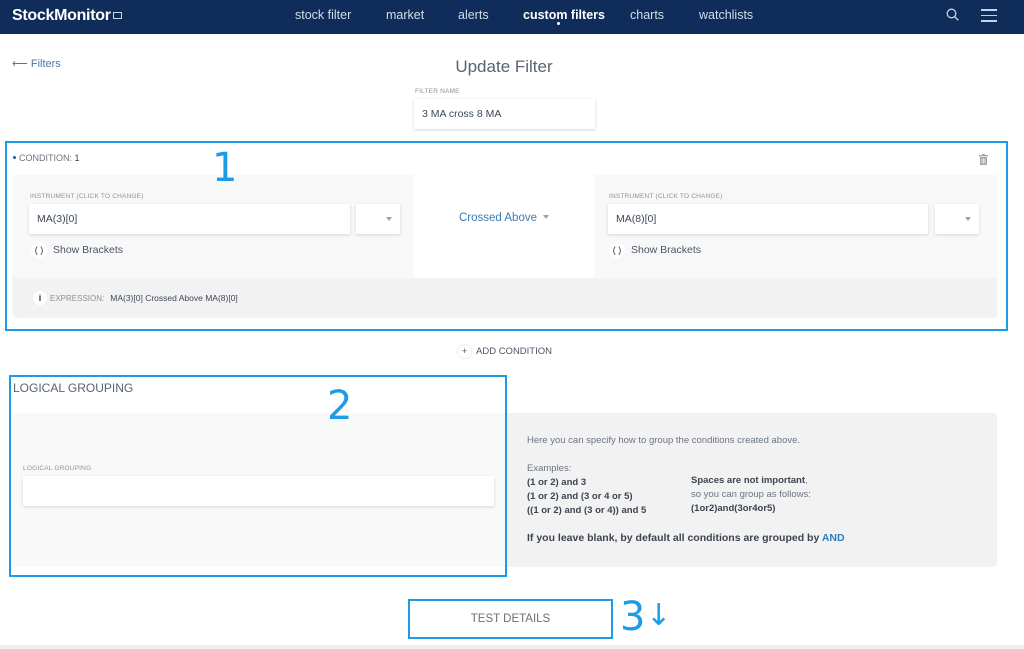 The width and height of the screenshot is (1024, 649). What do you see at coordinates (989, 15) in the screenshot?
I see `hamburger-menu-icon` at bounding box center [989, 15].